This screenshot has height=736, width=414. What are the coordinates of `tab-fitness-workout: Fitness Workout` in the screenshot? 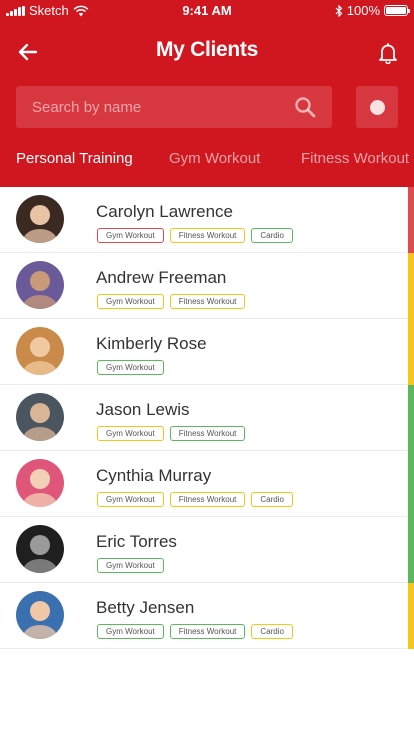 It's located at (355, 158).